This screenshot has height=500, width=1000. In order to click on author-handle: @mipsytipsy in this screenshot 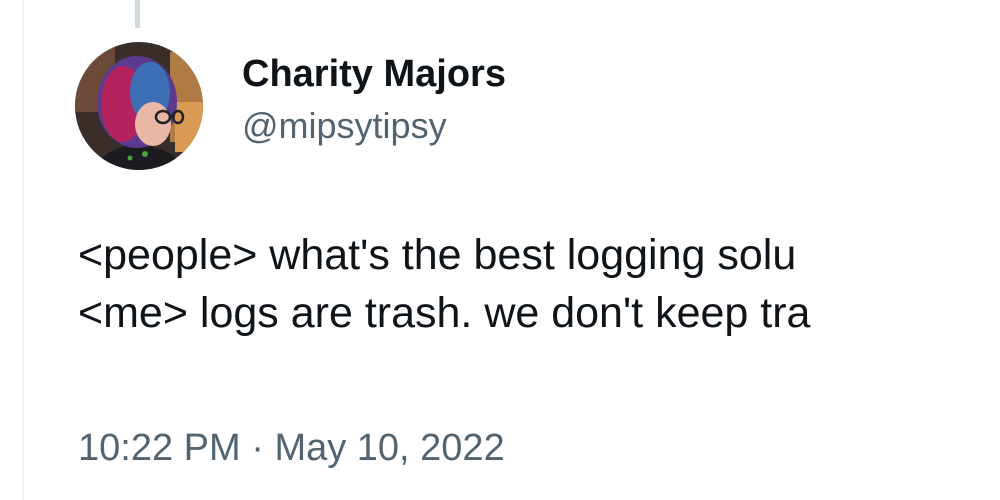, I will do `click(374, 126)`.